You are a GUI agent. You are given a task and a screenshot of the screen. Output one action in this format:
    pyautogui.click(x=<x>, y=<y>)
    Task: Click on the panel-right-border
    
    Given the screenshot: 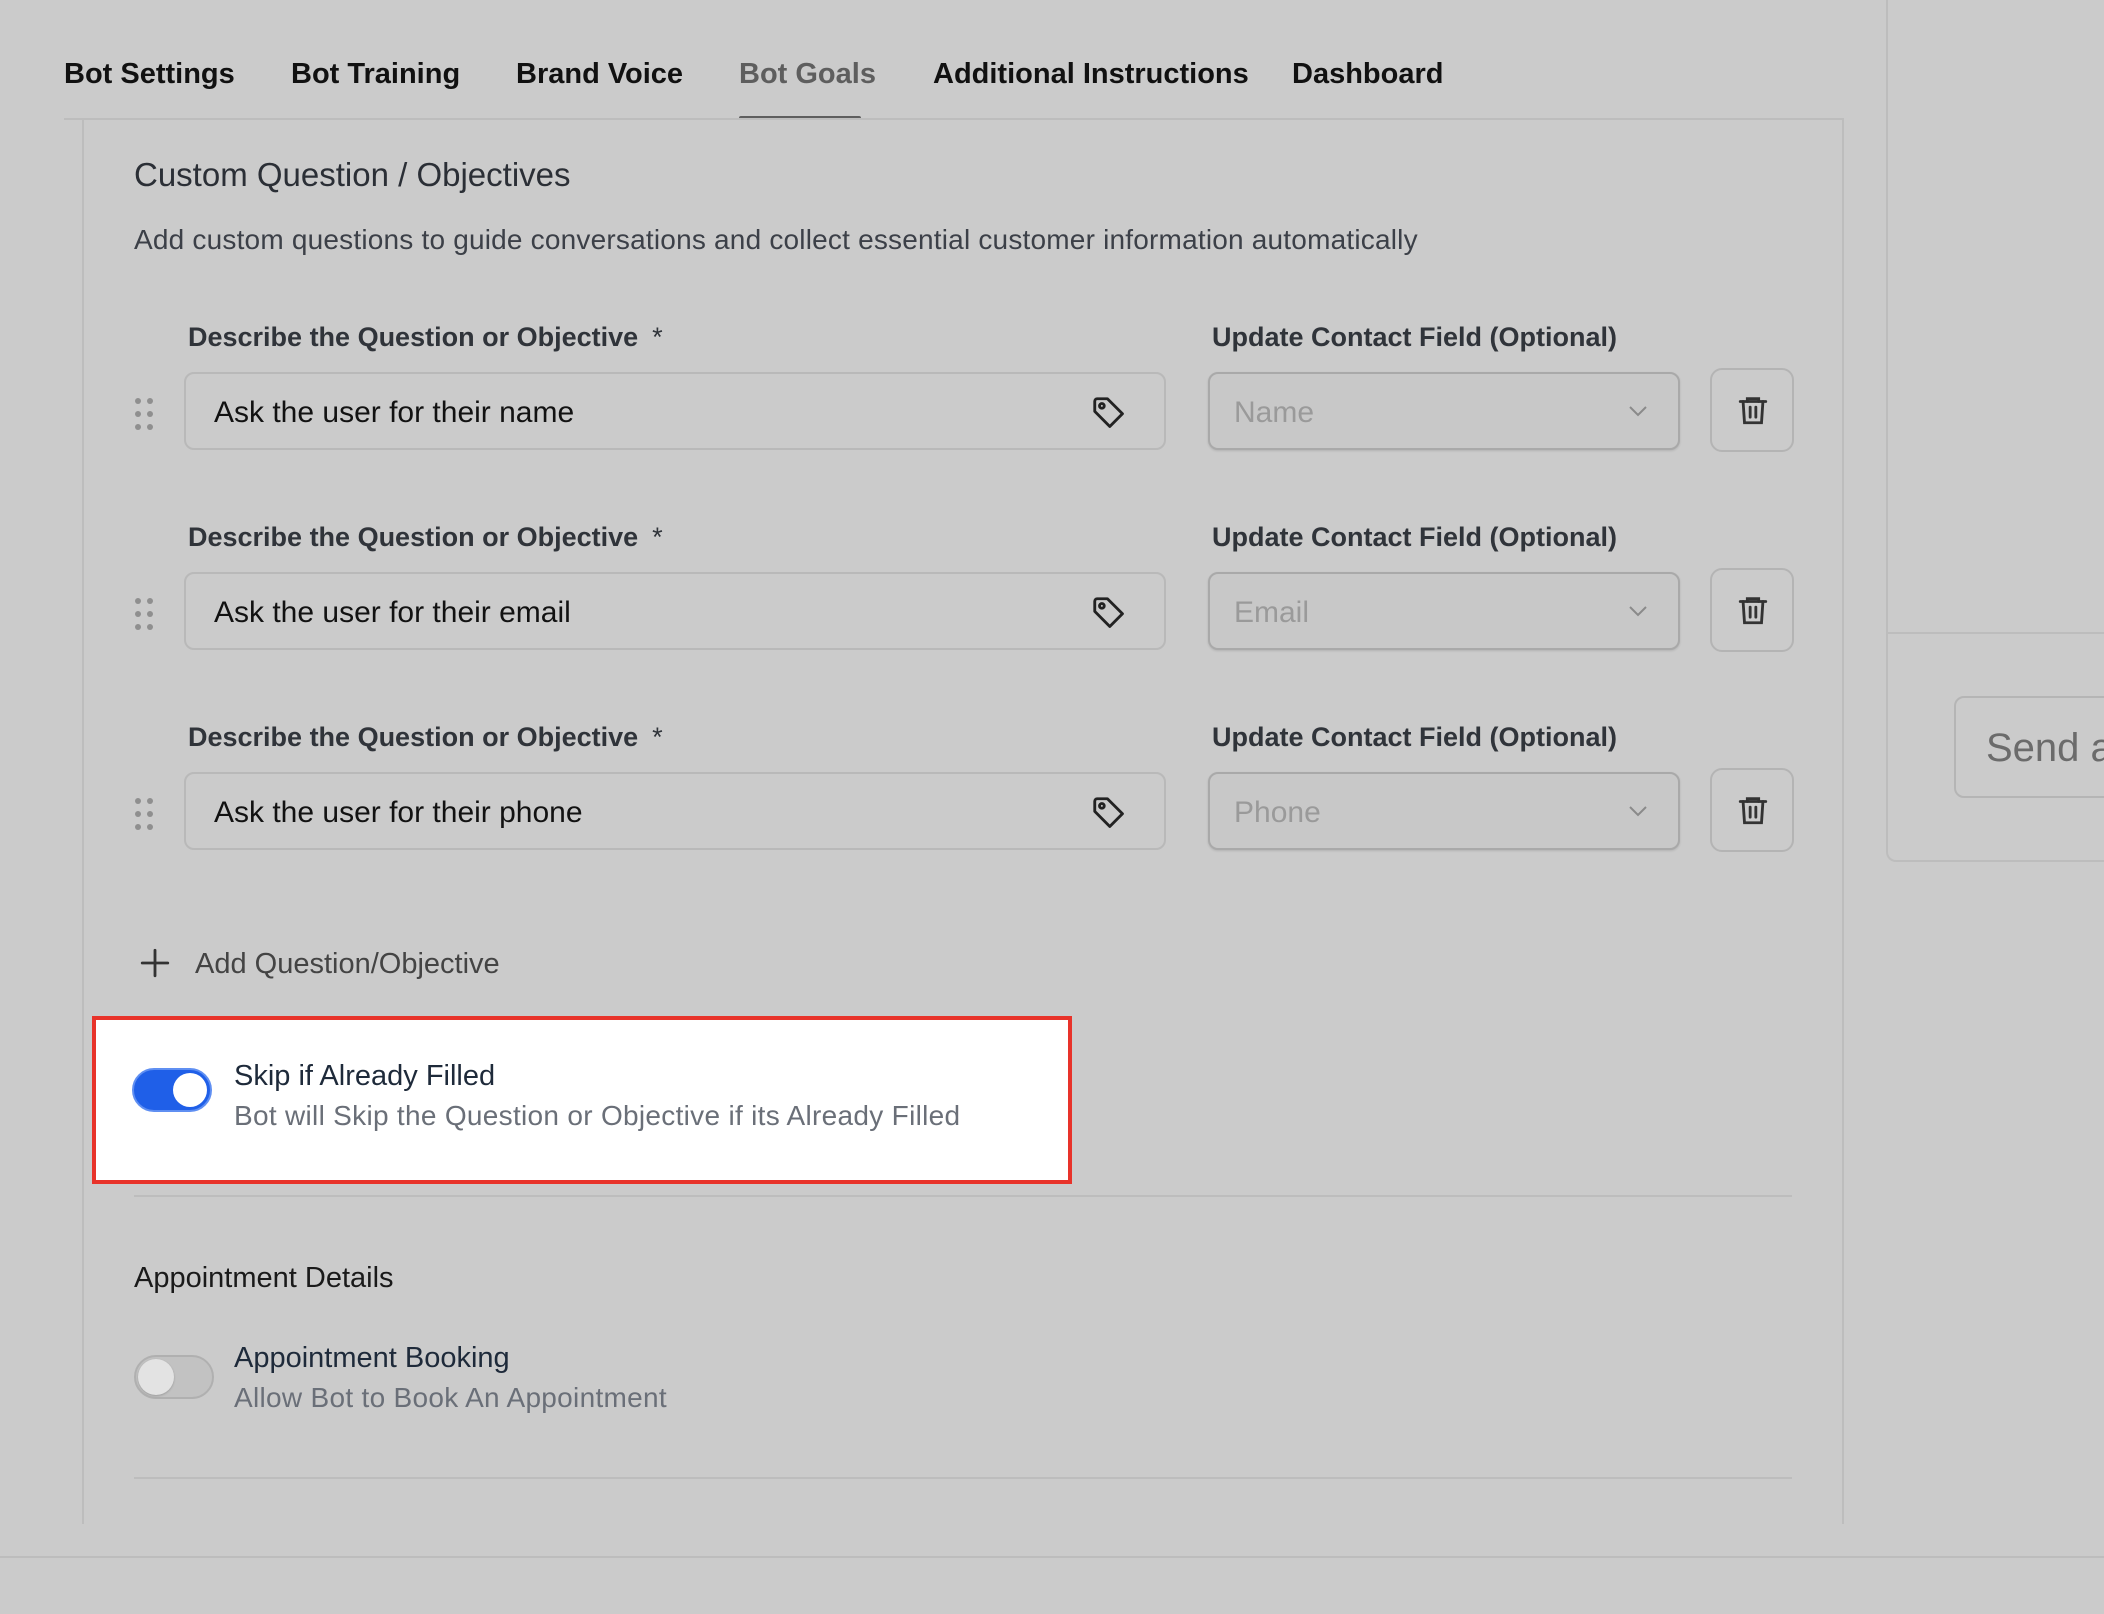 What is the action you would take?
    pyautogui.click(x=1843, y=822)
    